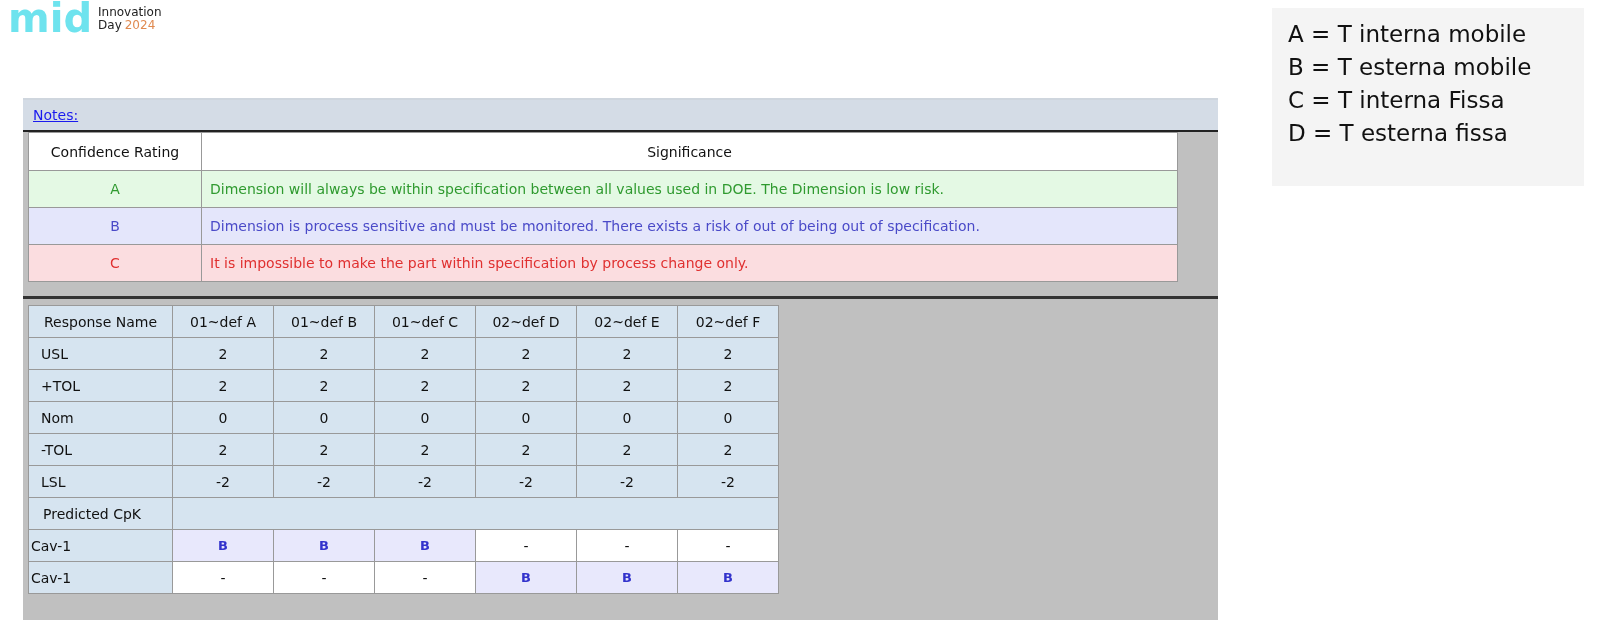 The width and height of the screenshot is (1600, 628). Describe the element at coordinates (100, 417) in the screenshot. I see `row-header: Nom` at that location.